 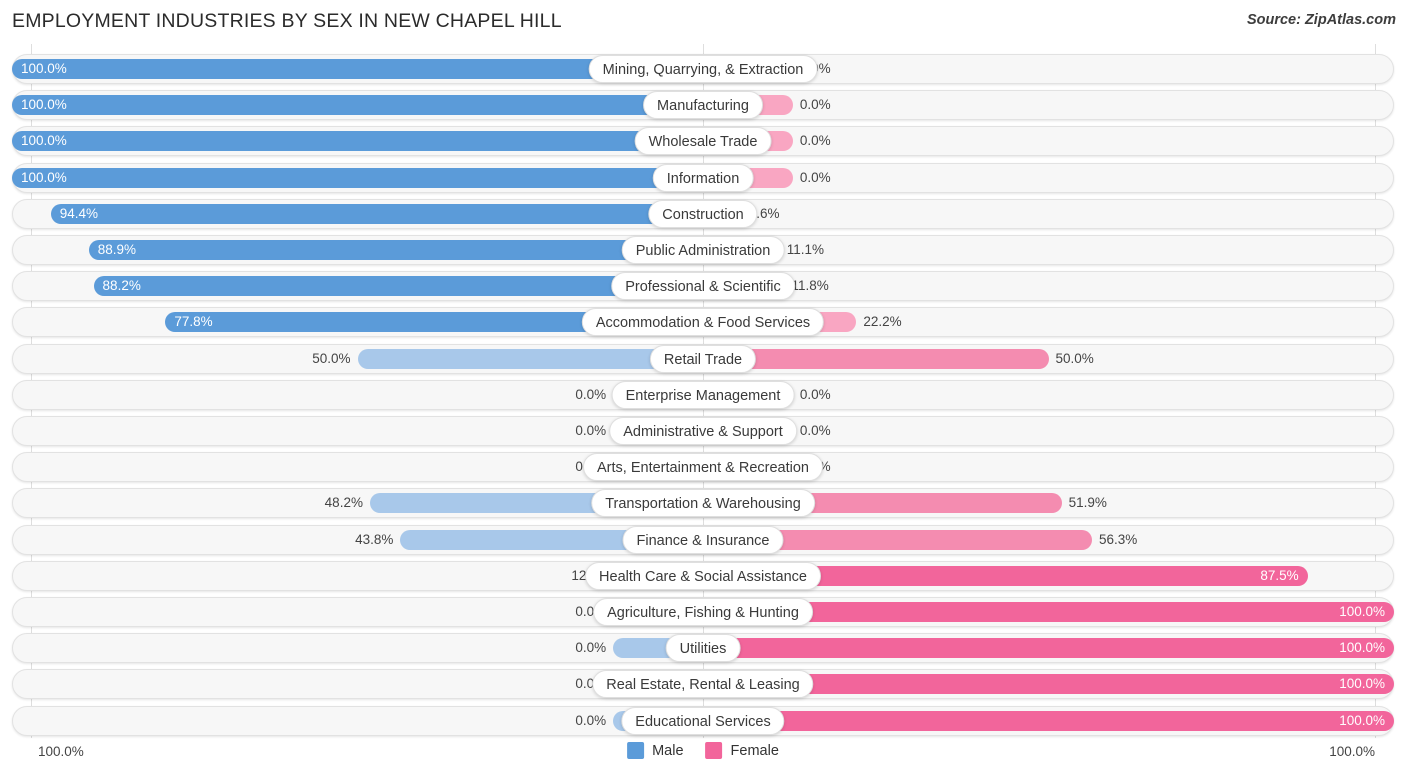 What do you see at coordinates (343, 503) in the screenshot?
I see `male-value-label: 48.2%` at bounding box center [343, 503].